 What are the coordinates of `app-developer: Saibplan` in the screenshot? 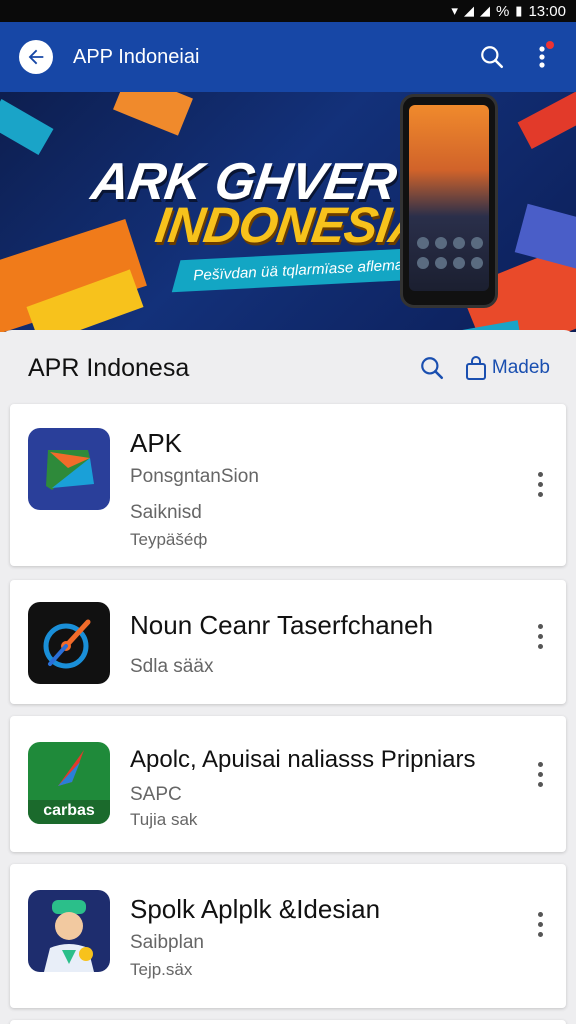 It's located at (167, 942).